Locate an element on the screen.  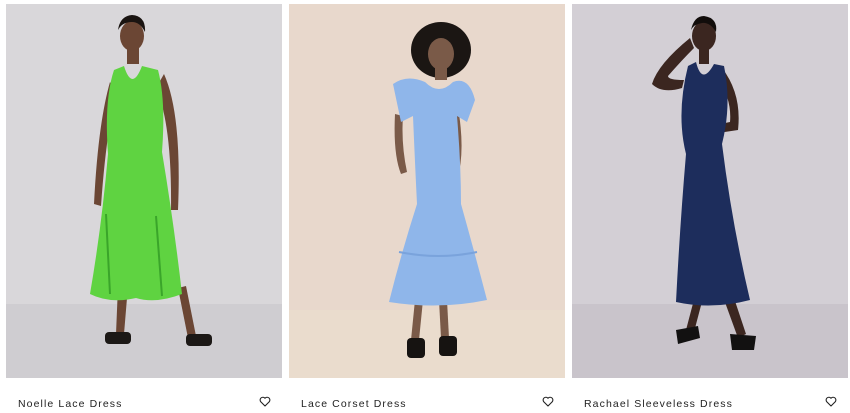
product-caption: Lace Corset Dress is located at coordinates (427, 395).